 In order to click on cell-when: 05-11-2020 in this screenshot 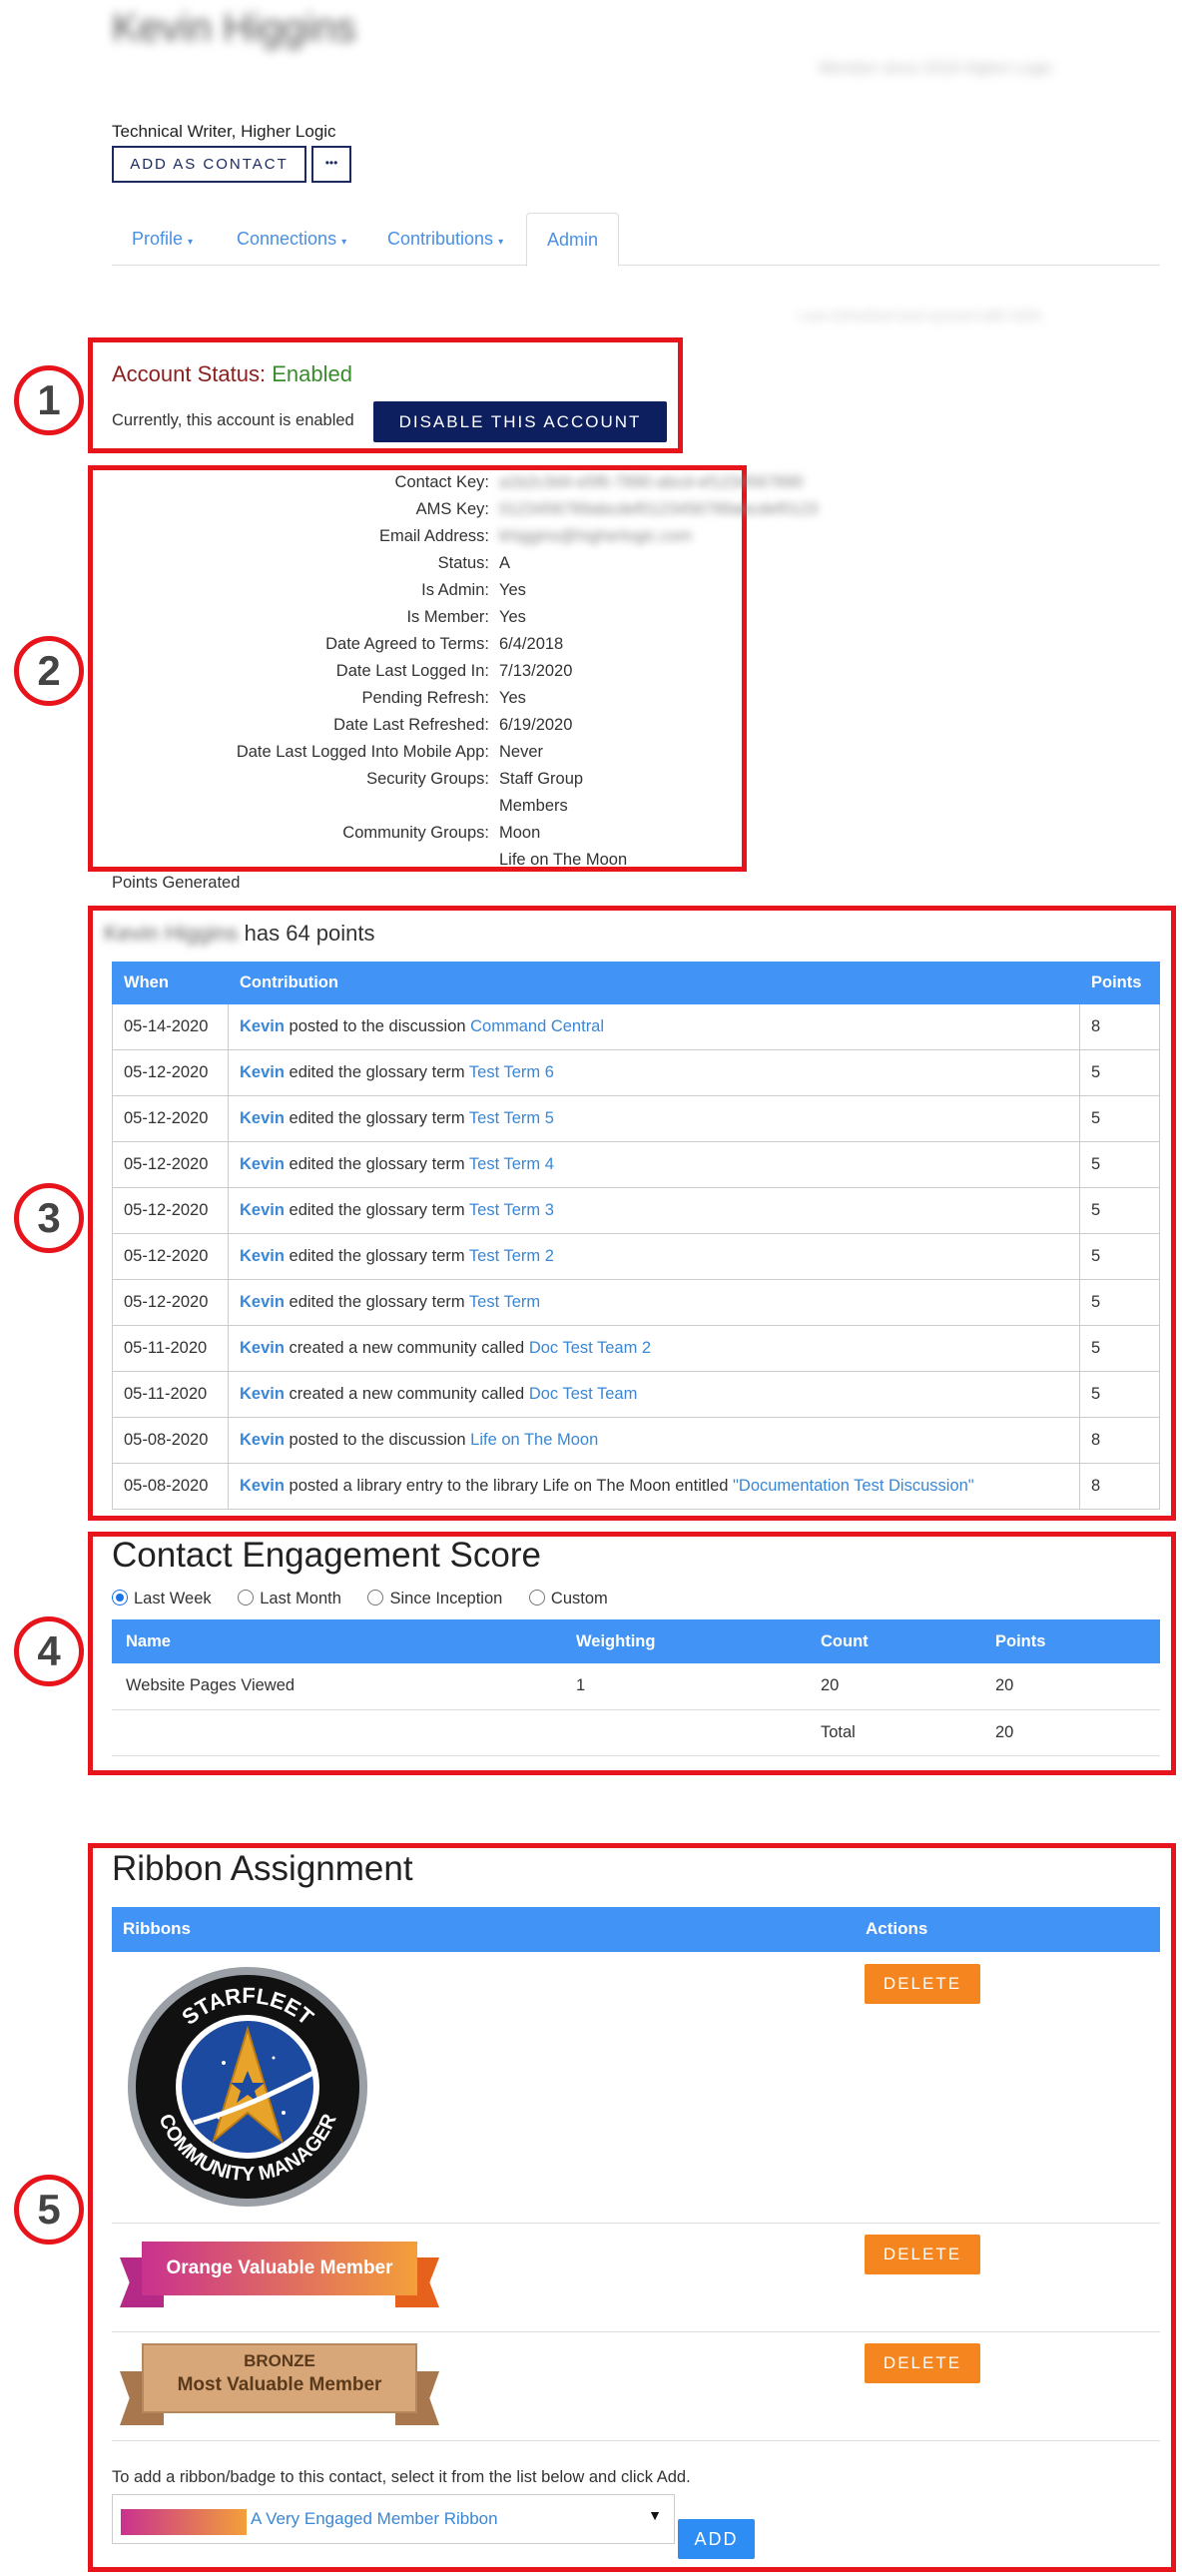, I will do `click(170, 1348)`.